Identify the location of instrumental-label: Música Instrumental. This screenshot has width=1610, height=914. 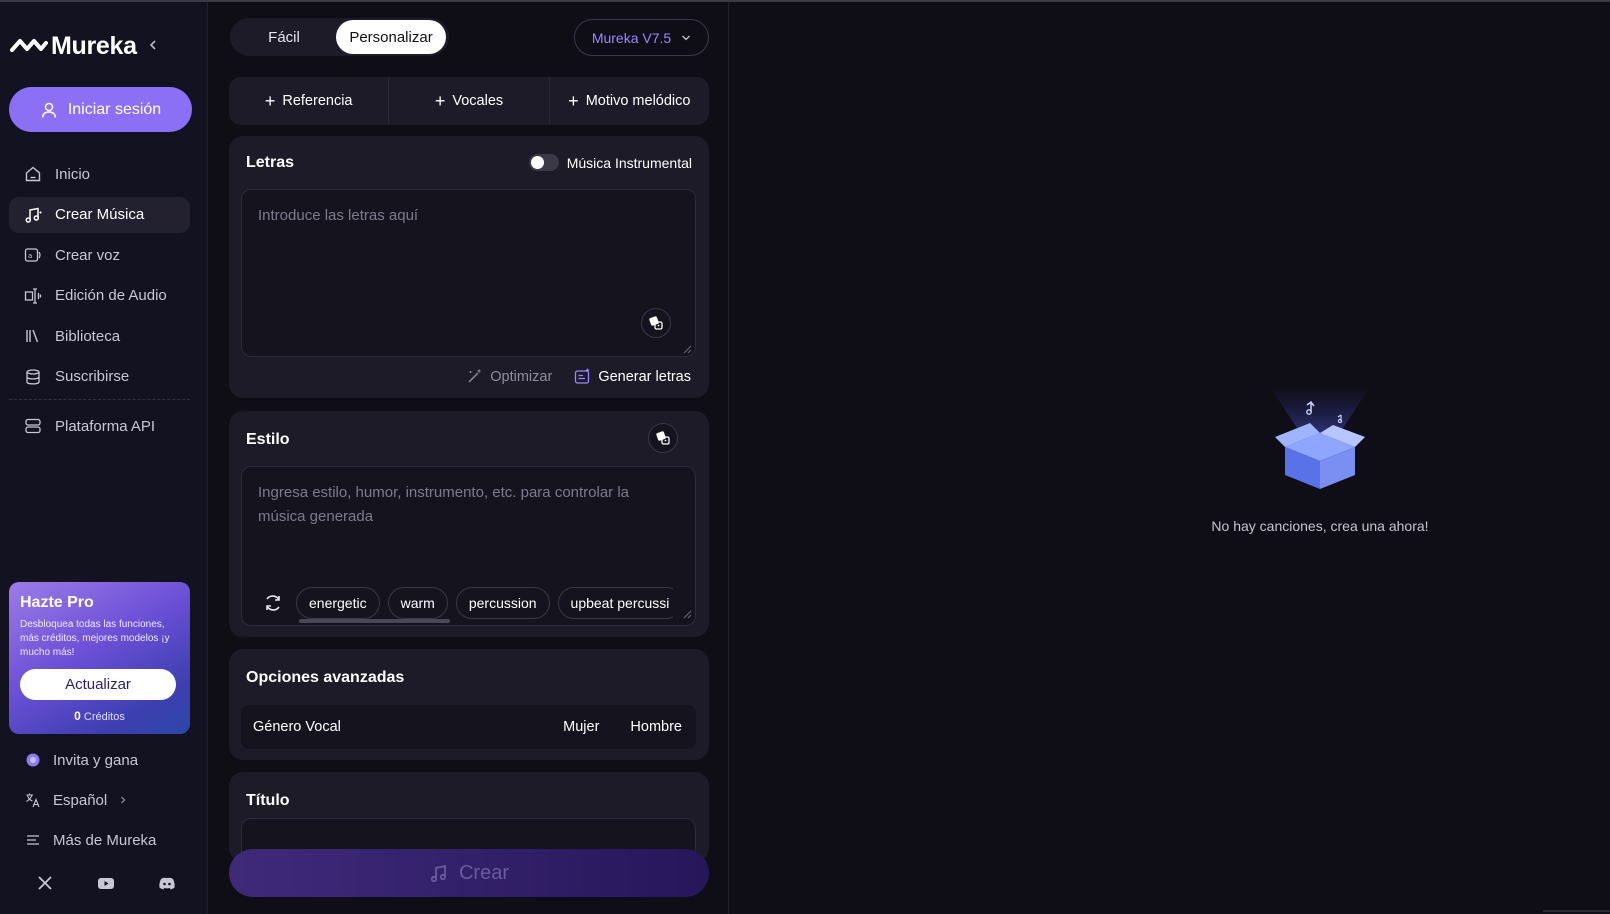
(629, 162).